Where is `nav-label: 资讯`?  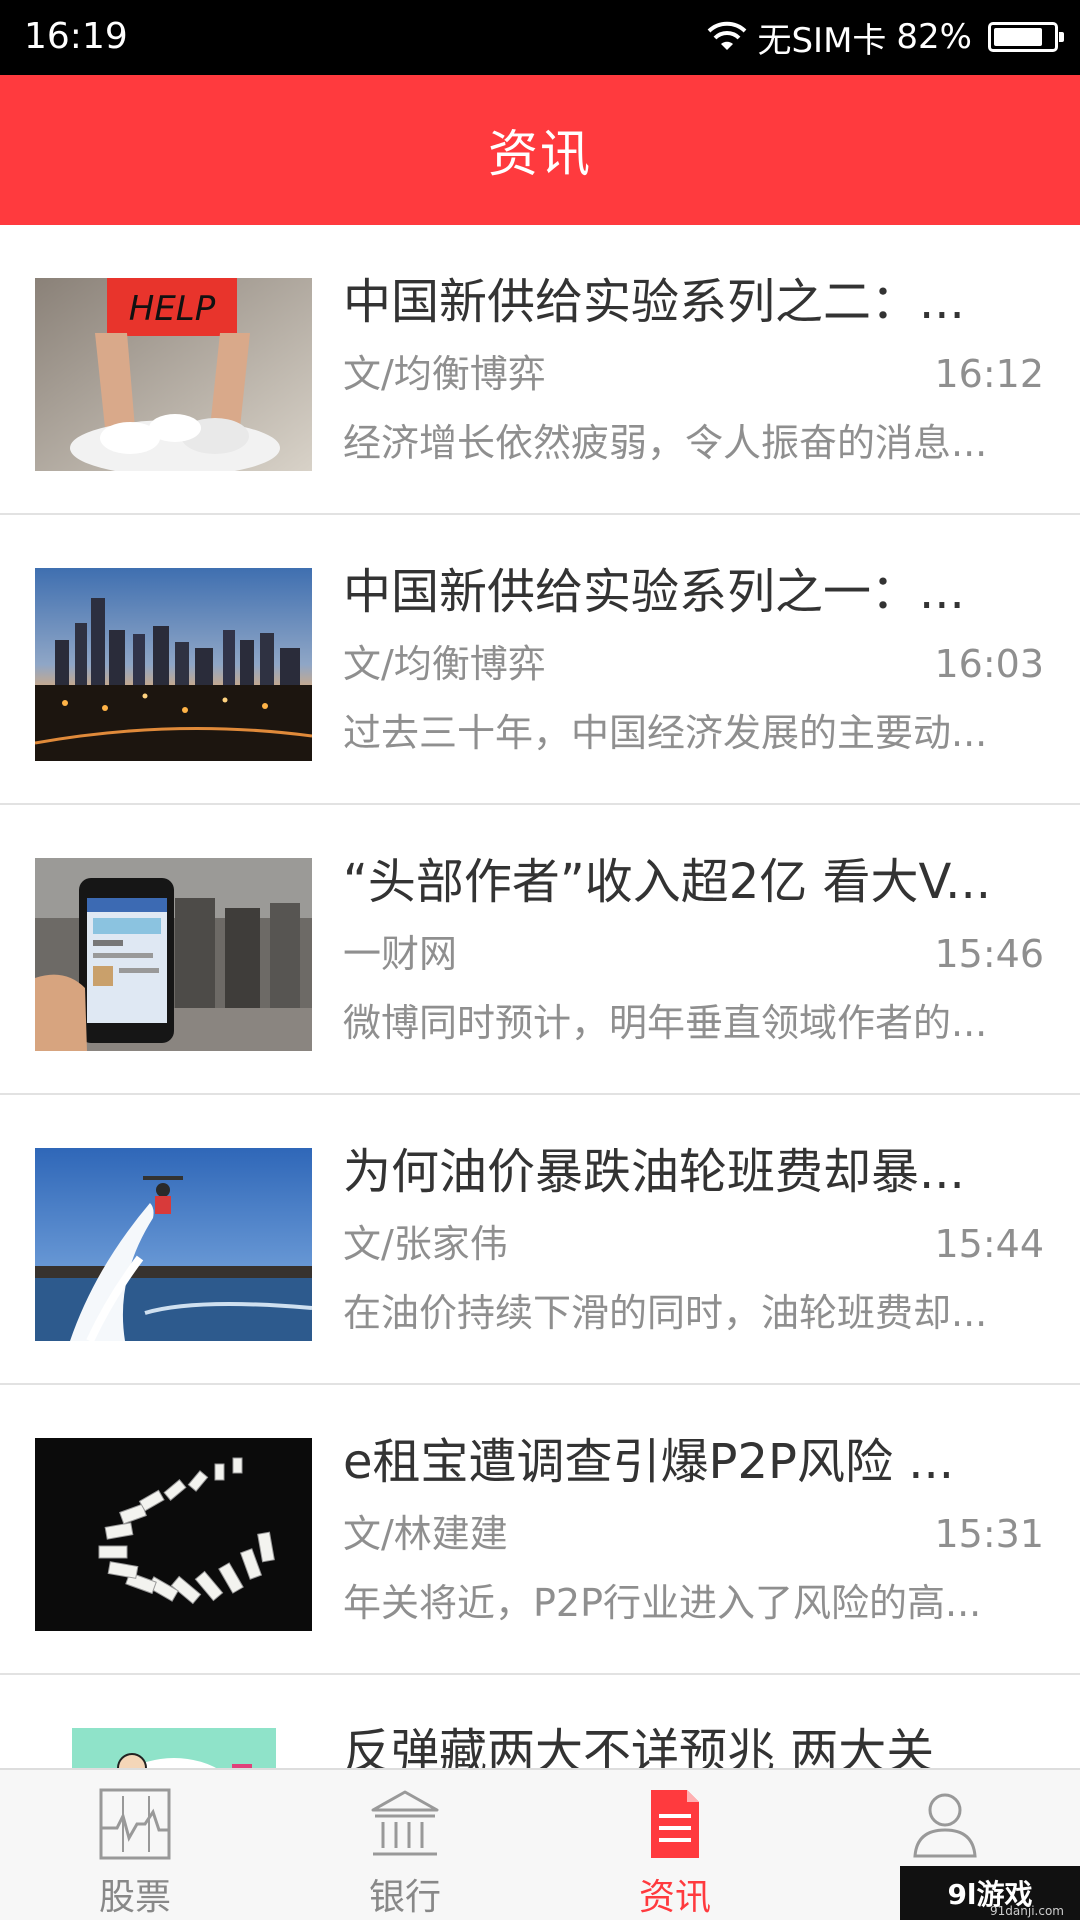 nav-label: 资讯 is located at coordinates (674, 1897).